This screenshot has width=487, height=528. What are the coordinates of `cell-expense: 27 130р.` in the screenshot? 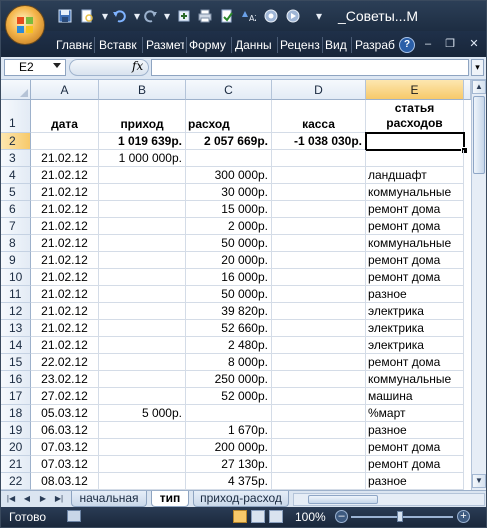 It's located at (229, 464).